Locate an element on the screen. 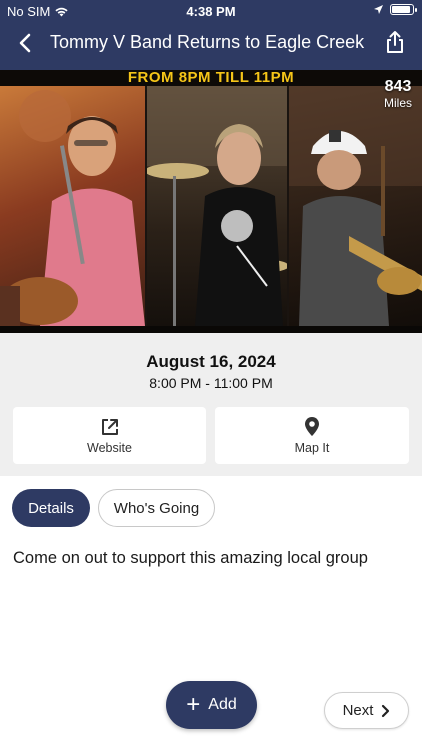  next-label: Next is located at coordinates (358, 710).